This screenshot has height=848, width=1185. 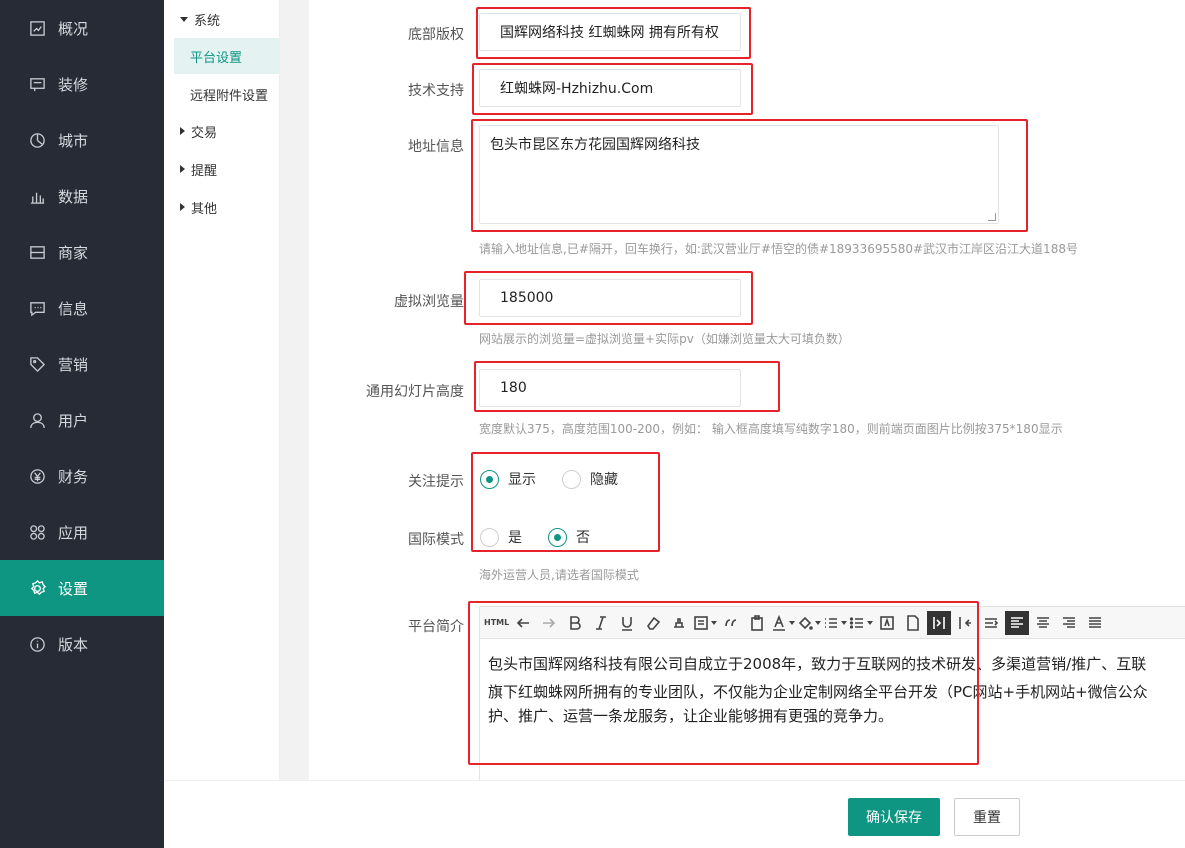 What do you see at coordinates (222, 424) in the screenshot?
I see `settings-subnav: 系统 平台设置 远程附件设置 交易 提醒 其他` at bounding box center [222, 424].